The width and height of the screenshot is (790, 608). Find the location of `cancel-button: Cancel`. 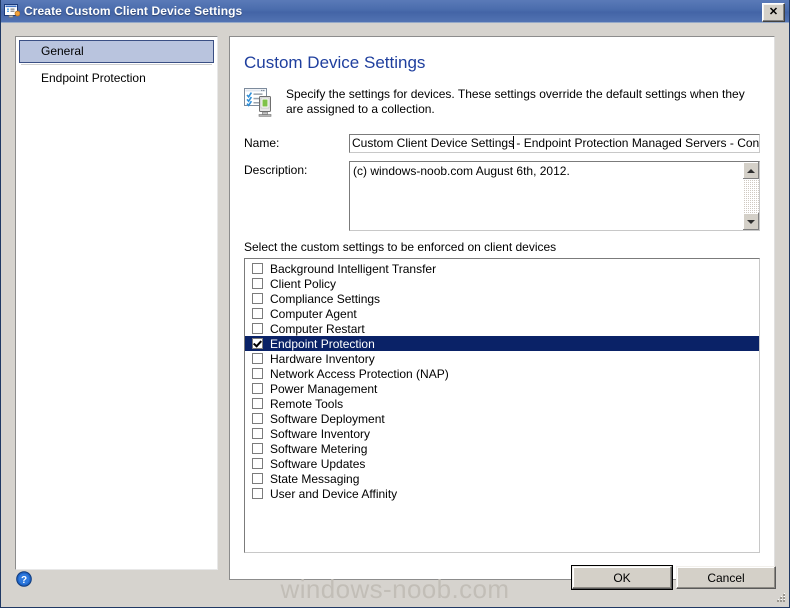

cancel-button: Cancel is located at coordinates (726, 577).